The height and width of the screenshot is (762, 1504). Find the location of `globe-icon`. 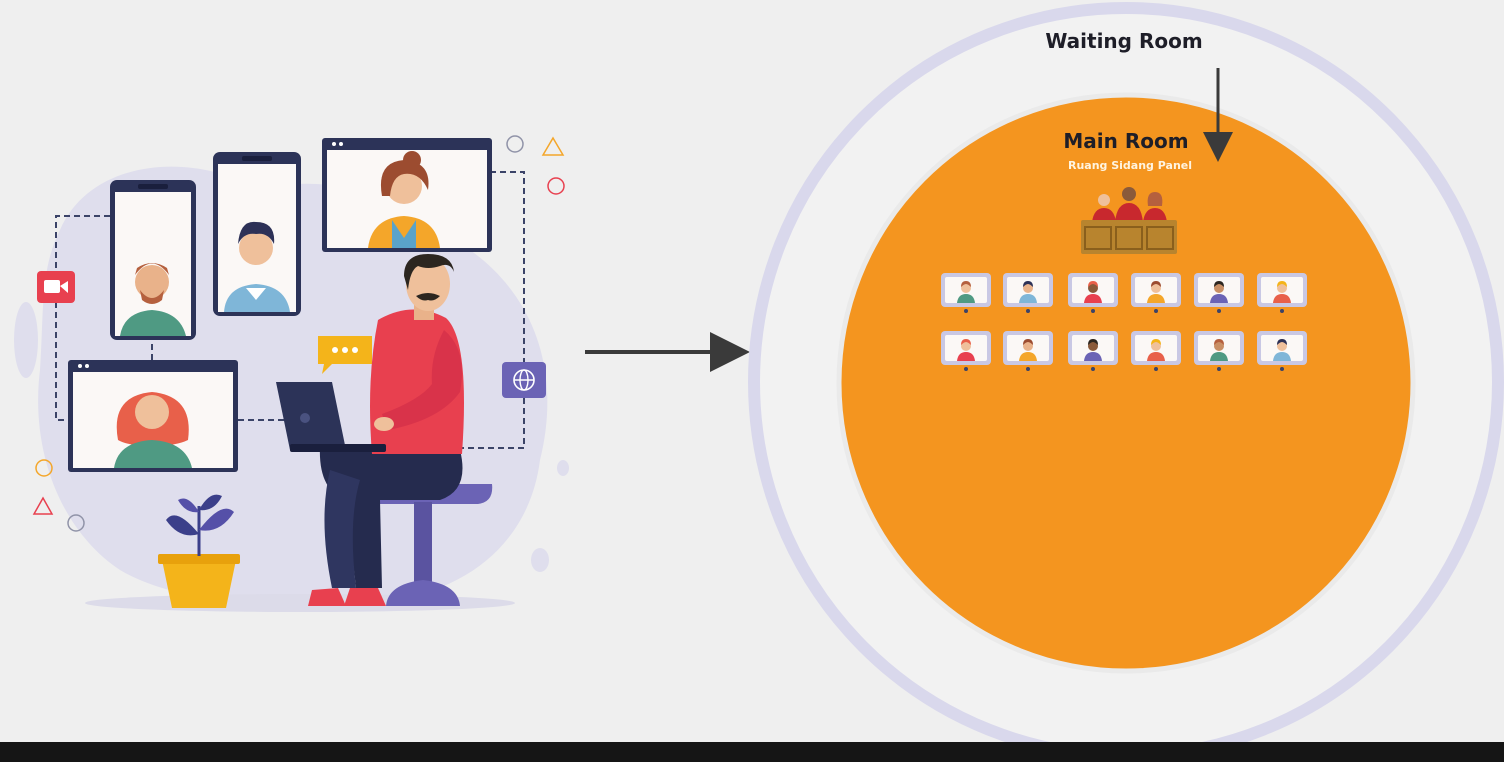

globe-icon is located at coordinates (524, 380).